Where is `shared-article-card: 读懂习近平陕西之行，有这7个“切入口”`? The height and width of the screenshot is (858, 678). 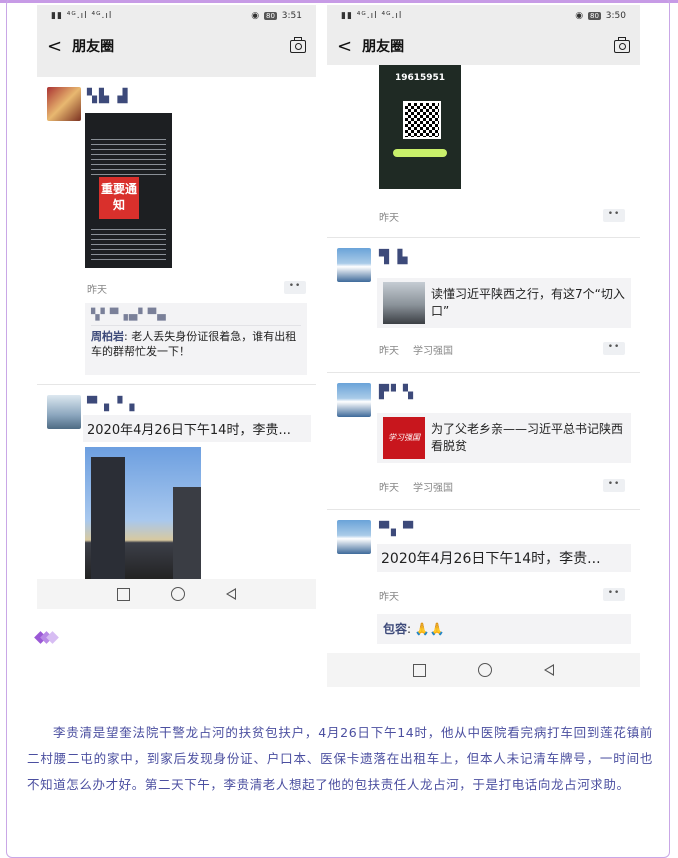
shared-article-card: 读懂习近平陕西之行，有这7个“切入口” is located at coordinates (504, 303).